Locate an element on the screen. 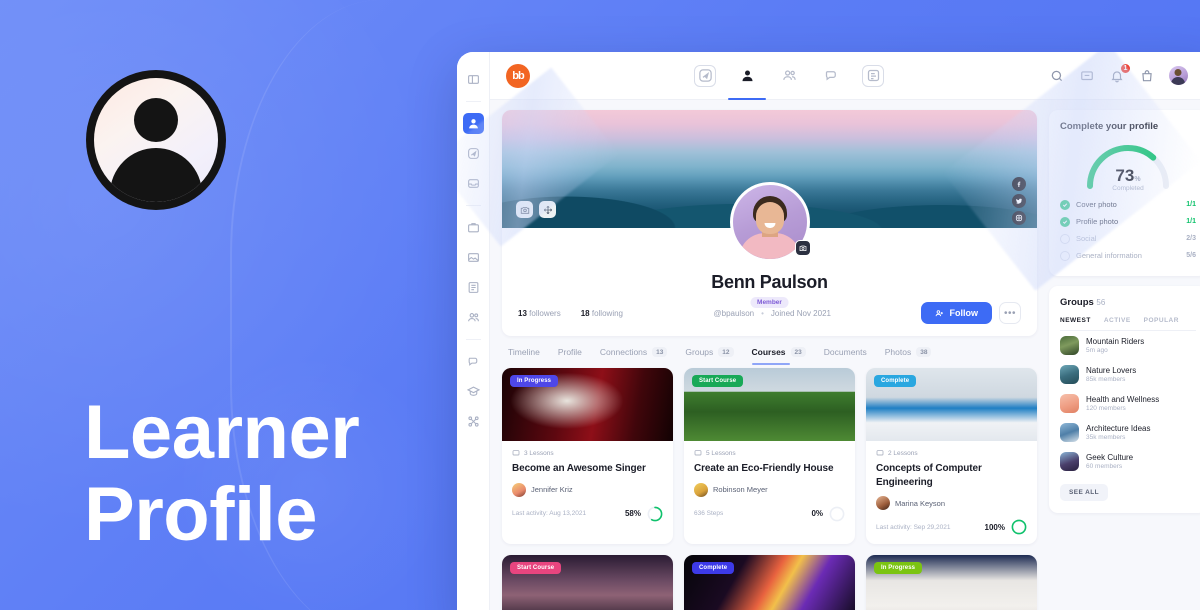 The image size is (1200, 610). checklist-item: General information 5/6 is located at coordinates (1128, 255).